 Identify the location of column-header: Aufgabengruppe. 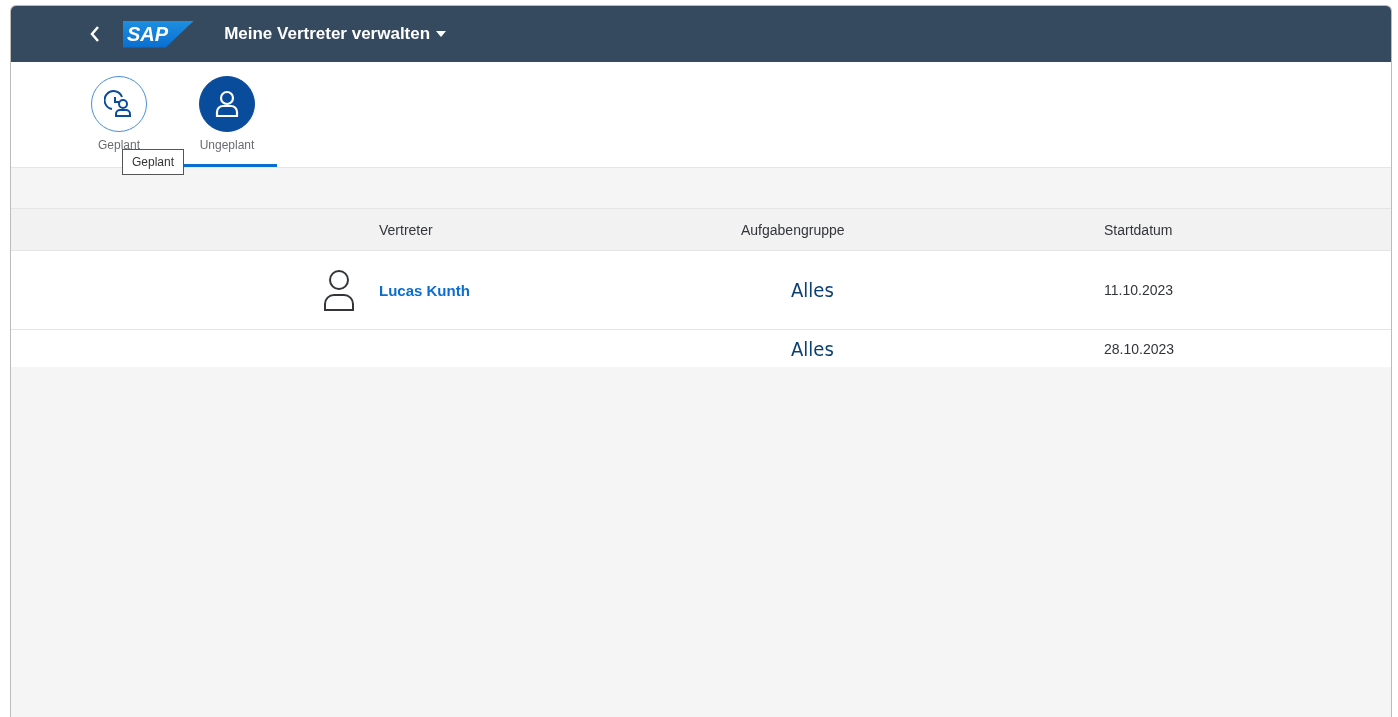
(793, 229).